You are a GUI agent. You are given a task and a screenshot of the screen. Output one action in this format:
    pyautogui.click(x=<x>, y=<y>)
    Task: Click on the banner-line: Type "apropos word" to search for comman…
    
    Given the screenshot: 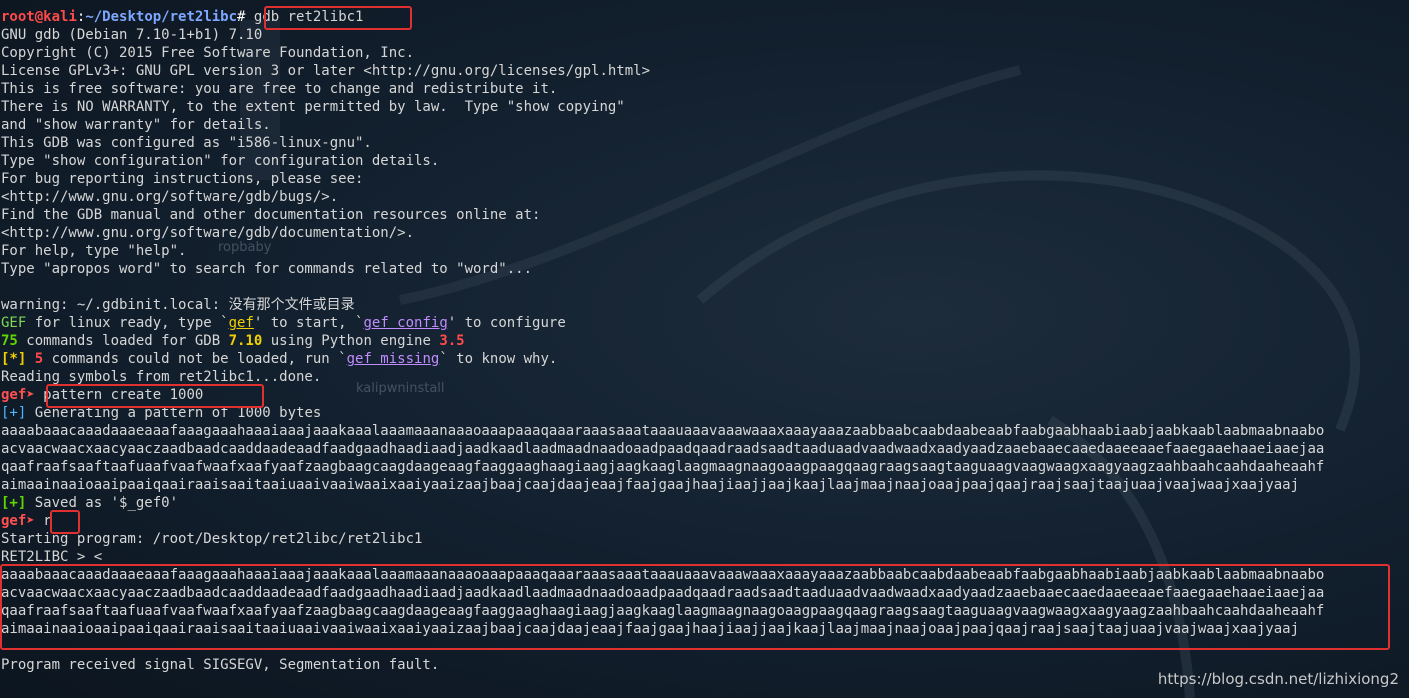 What is the action you would take?
    pyautogui.click(x=267, y=269)
    